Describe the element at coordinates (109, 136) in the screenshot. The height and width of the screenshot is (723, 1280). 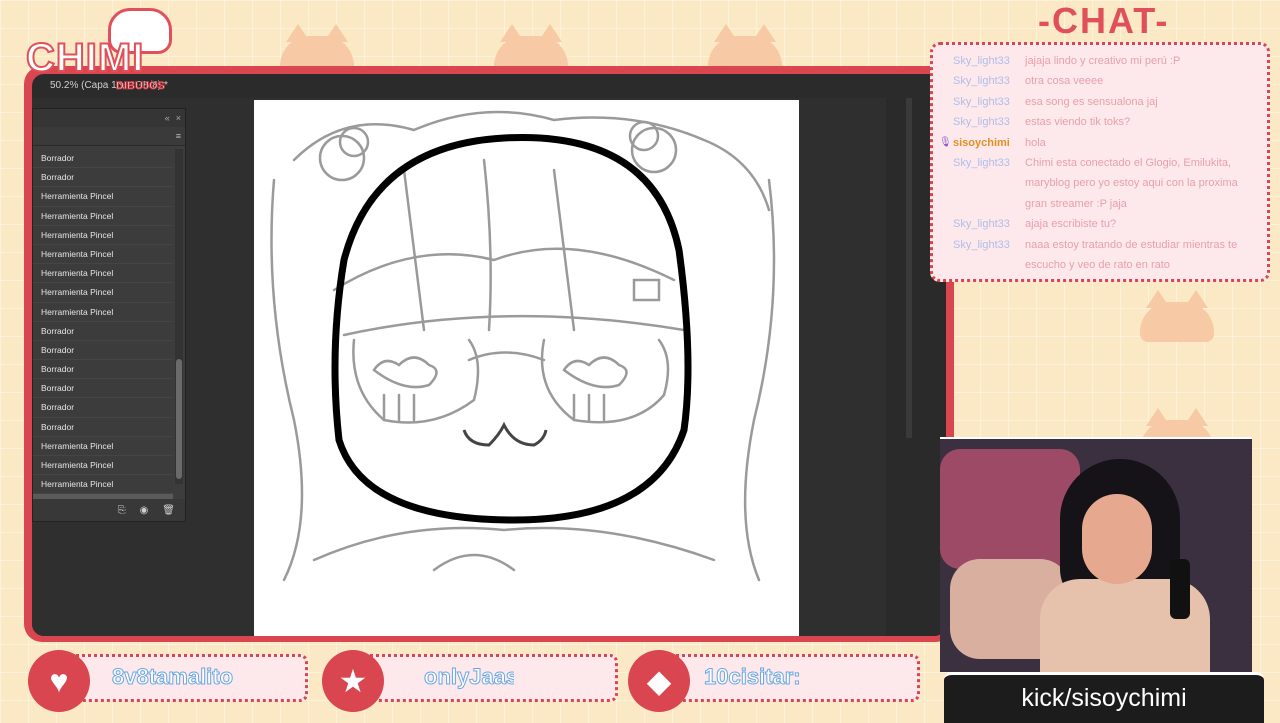
I see `panel-tab-bar: ≡` at that location.